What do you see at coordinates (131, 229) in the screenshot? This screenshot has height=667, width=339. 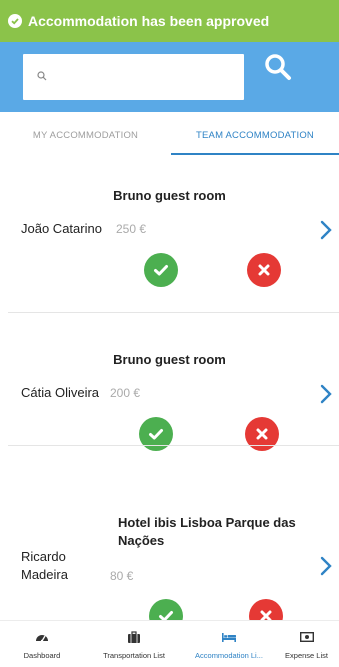 I see `price: 250 €` at bounding box center [131, 229].